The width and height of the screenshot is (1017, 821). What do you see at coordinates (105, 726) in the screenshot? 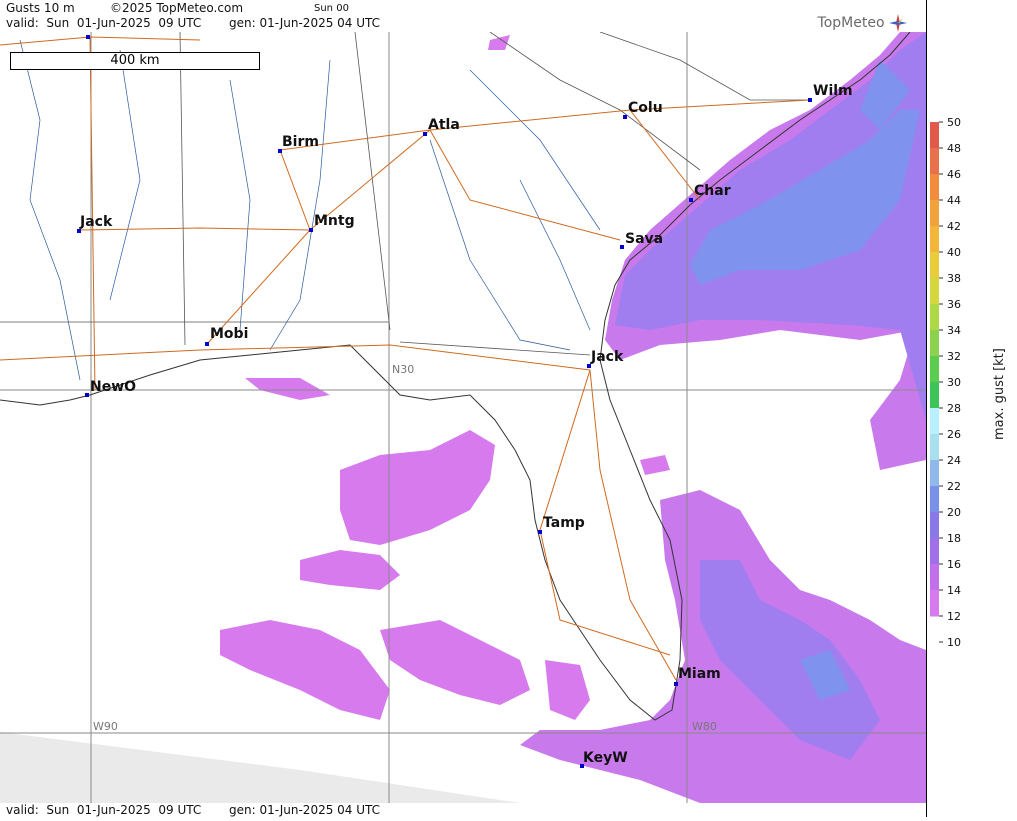
I see `grid-label-lon-west: W90` at bounding box center [105, 726].